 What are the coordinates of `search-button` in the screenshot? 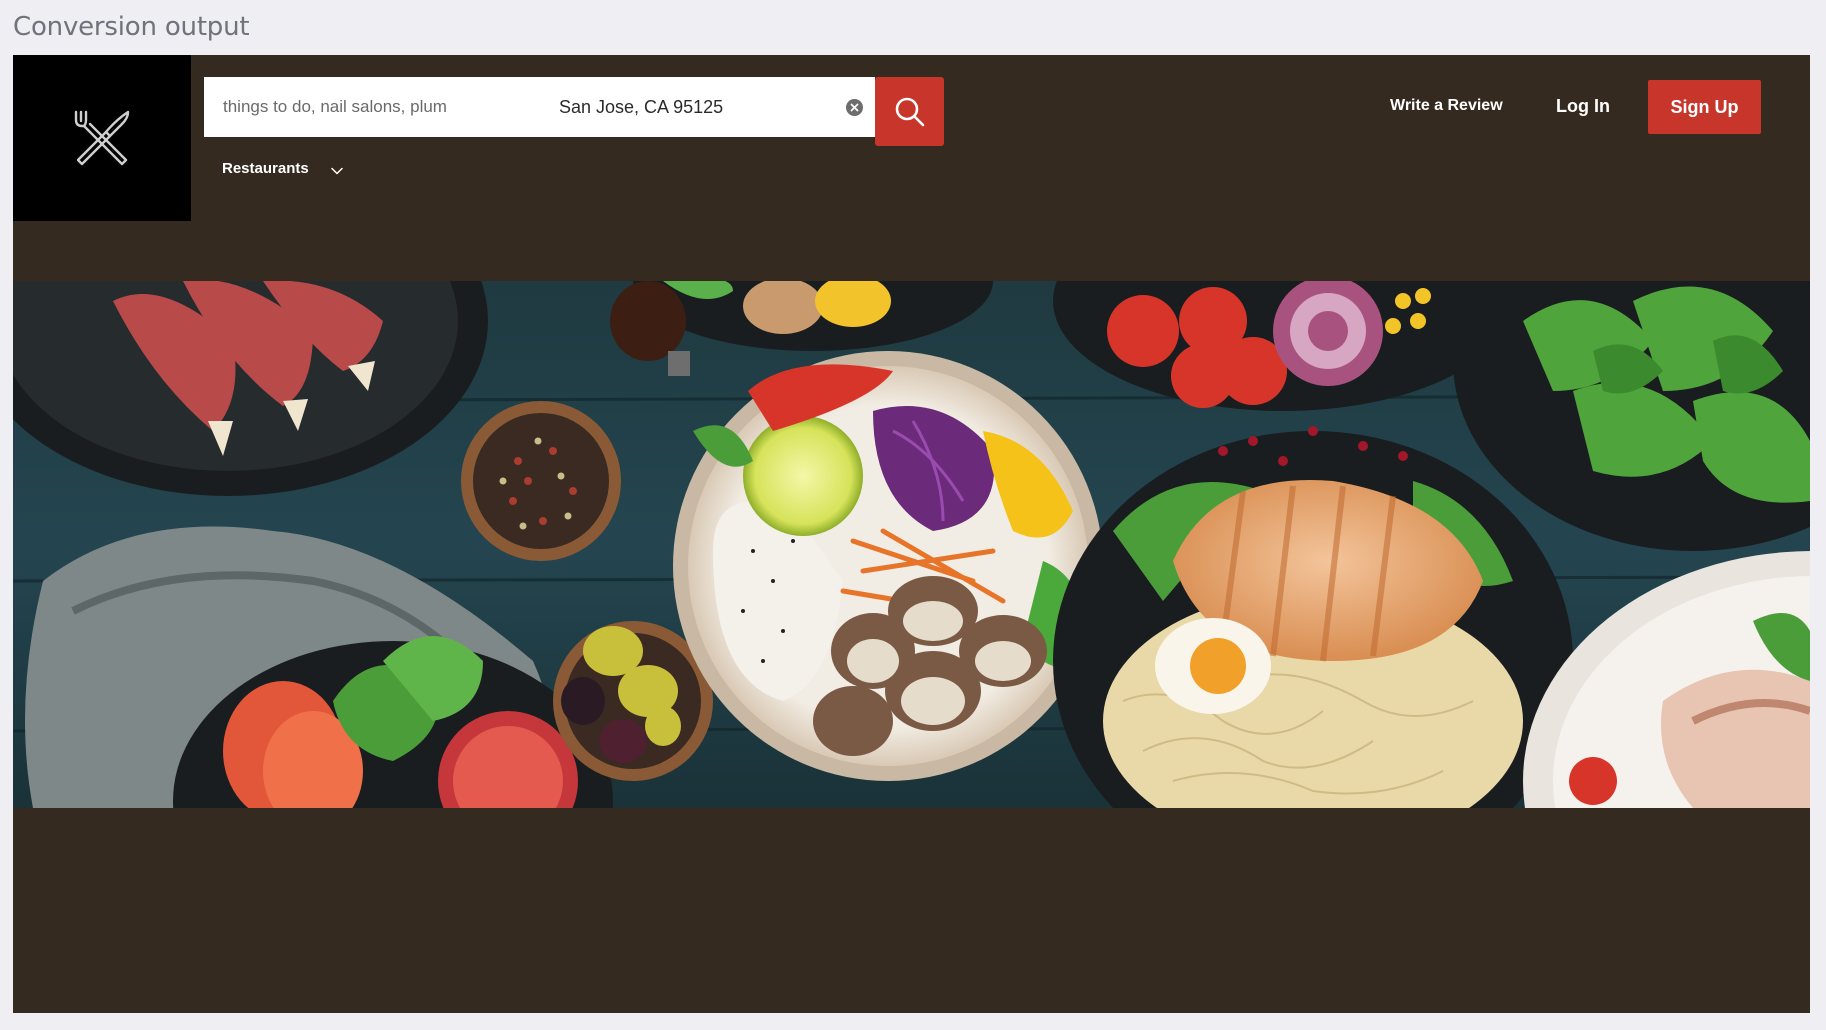 It's located at (909, 111).